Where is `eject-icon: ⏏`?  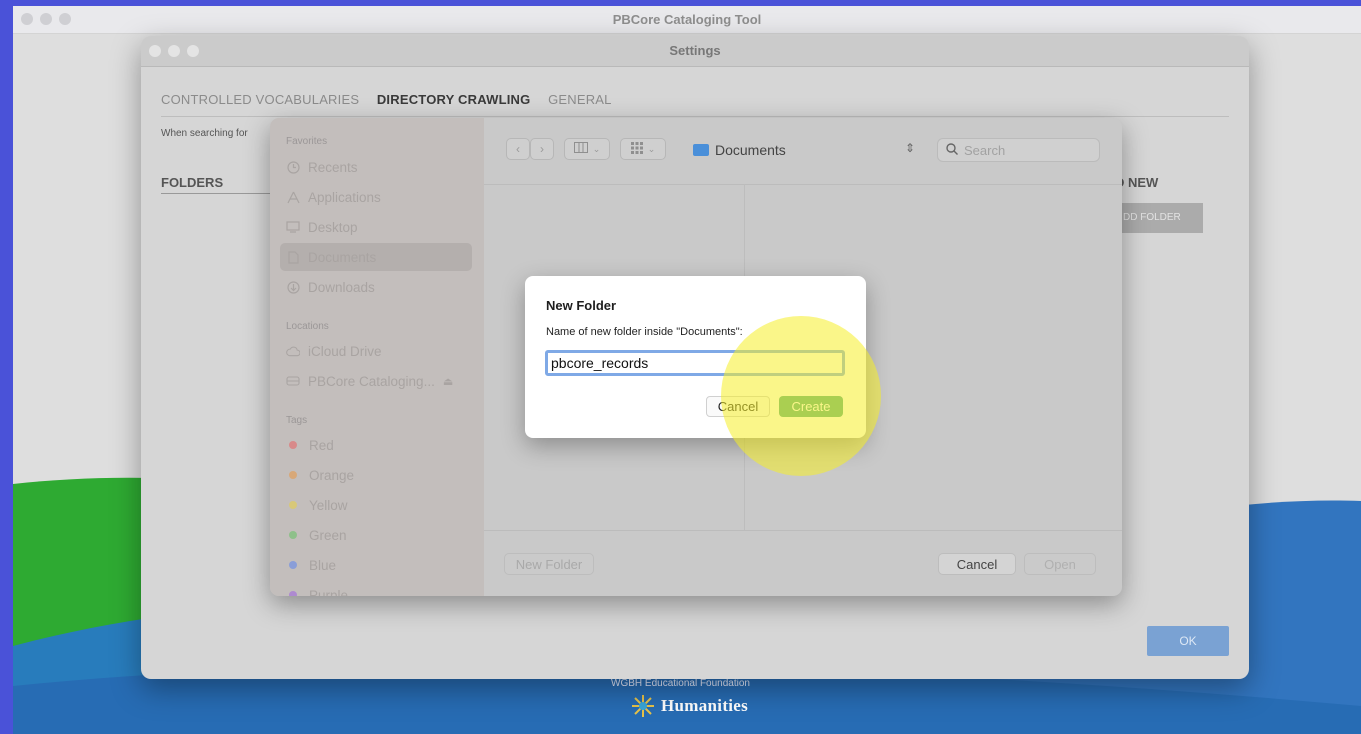
eject-icon: ⏏ is located at coordinates (448, 381).